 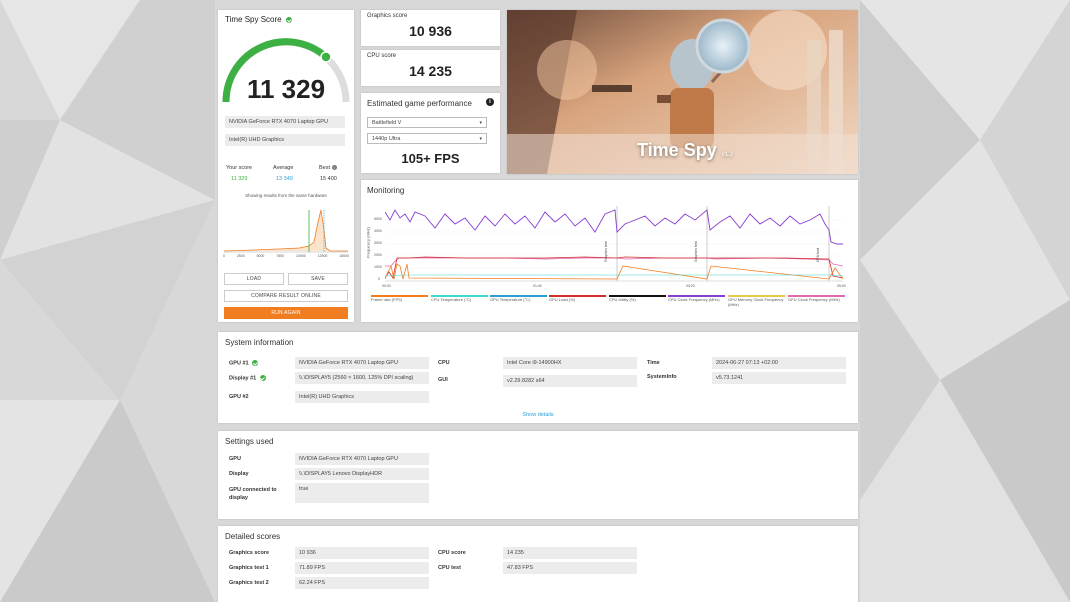 What do you see at coordinates (286, 89) in the screenshot?
I see `total-score: 11 329` at bounding box center [286, 89].